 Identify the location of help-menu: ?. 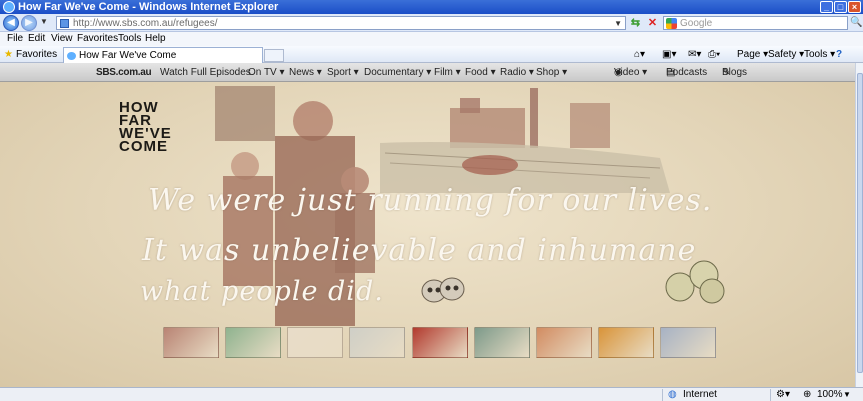
(839, 54).